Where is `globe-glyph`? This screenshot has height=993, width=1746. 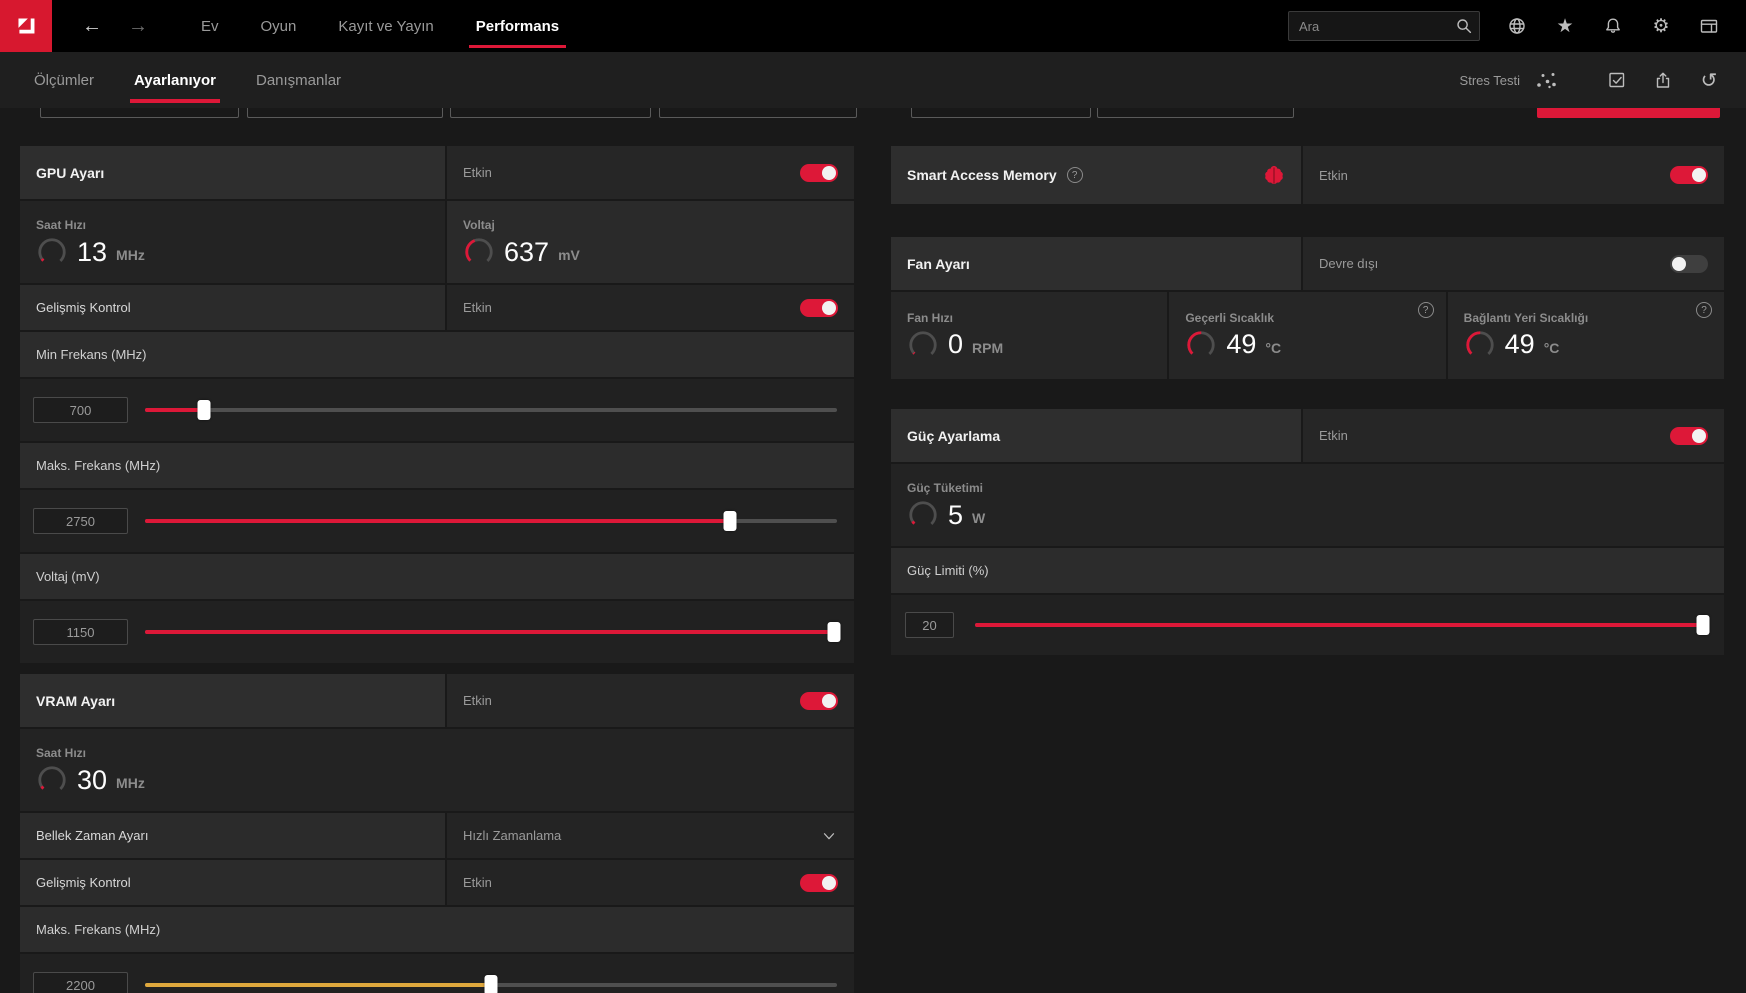 globe-glyph is located at coordinates (1517, 26).